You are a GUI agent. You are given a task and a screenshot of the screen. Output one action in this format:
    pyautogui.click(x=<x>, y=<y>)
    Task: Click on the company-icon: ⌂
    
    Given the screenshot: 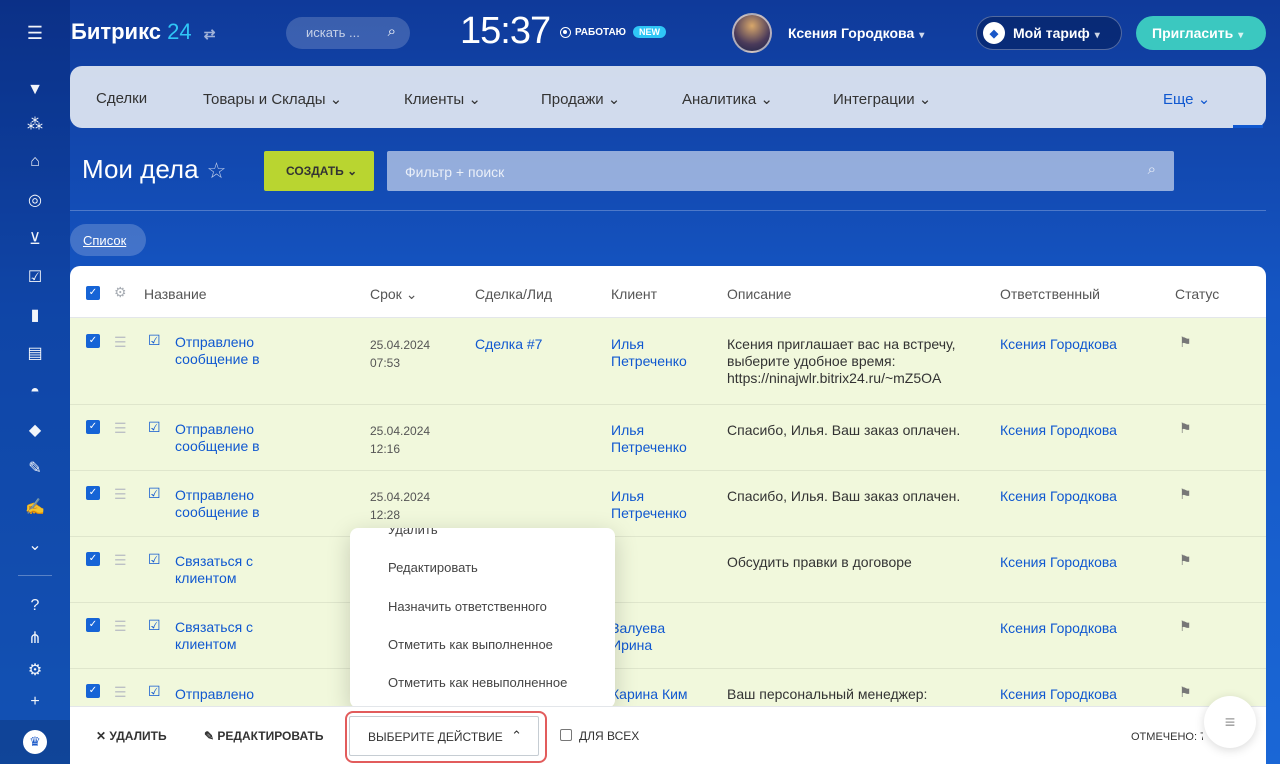 What is the action you would take?
    pyautogui.click(x=35, y=162)
    